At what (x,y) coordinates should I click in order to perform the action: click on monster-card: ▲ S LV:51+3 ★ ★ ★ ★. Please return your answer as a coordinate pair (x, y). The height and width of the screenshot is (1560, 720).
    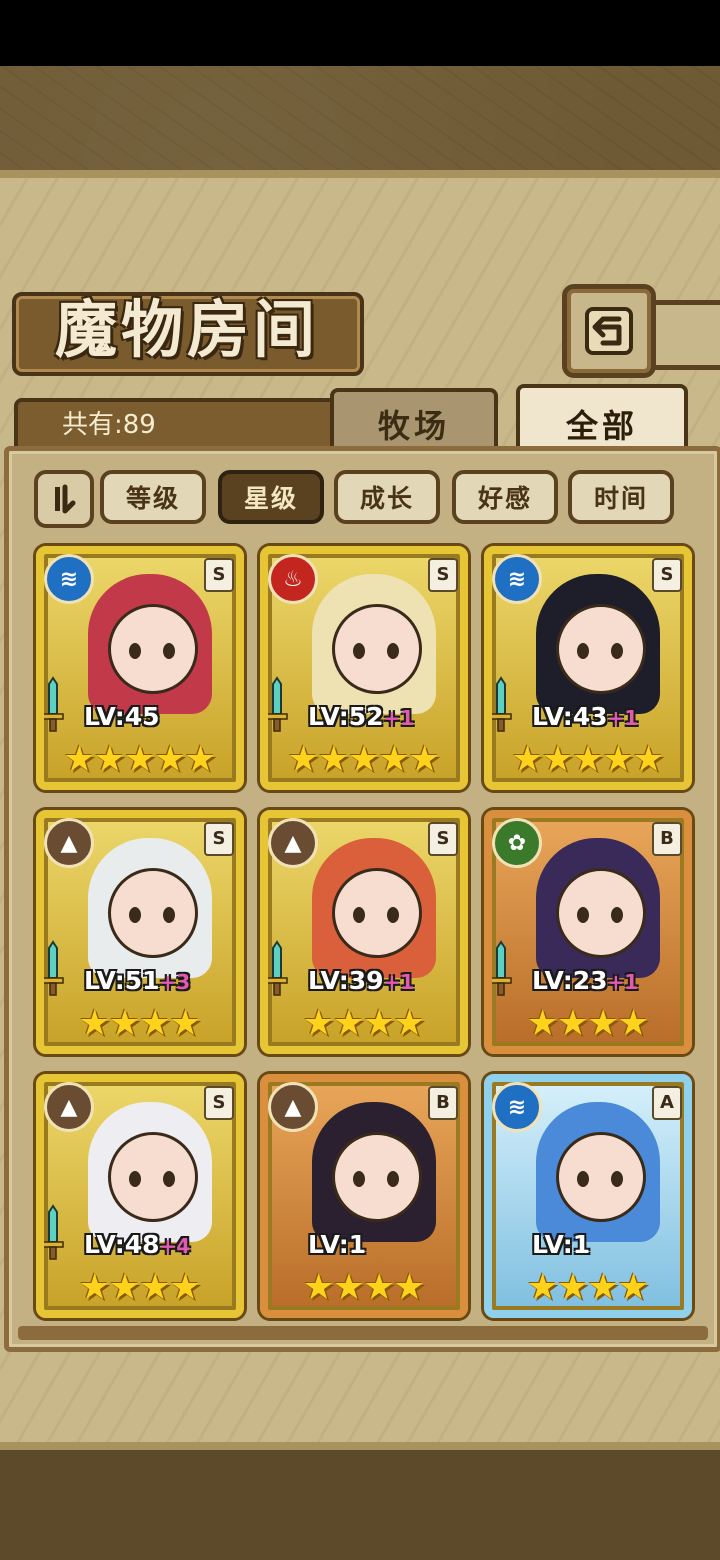
    Looking at the image, I should click on (140, 932).